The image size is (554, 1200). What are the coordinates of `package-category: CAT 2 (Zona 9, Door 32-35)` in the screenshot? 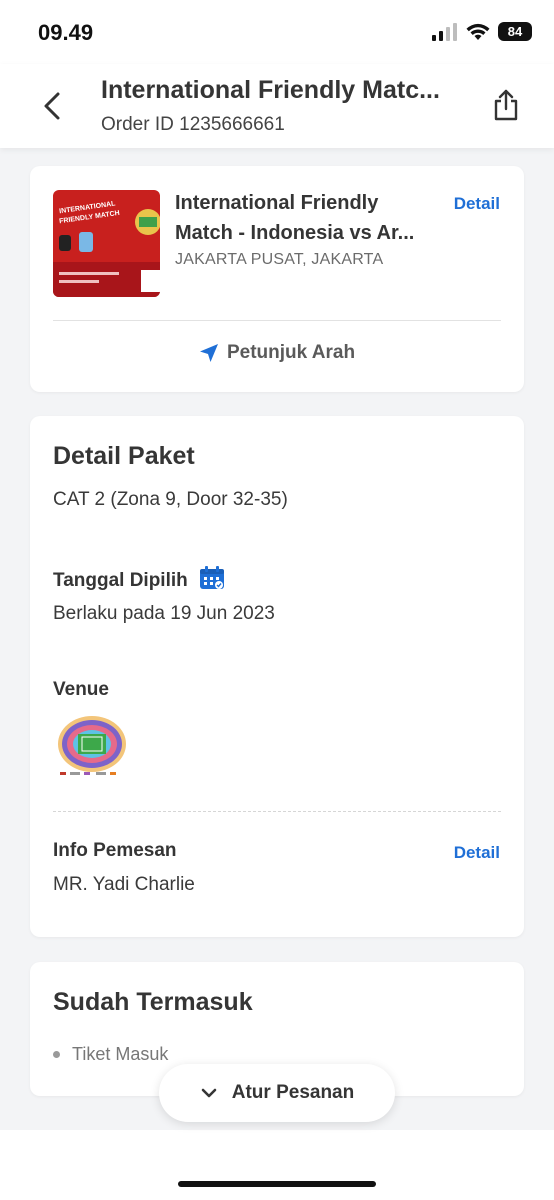 It's located at (170, 499).